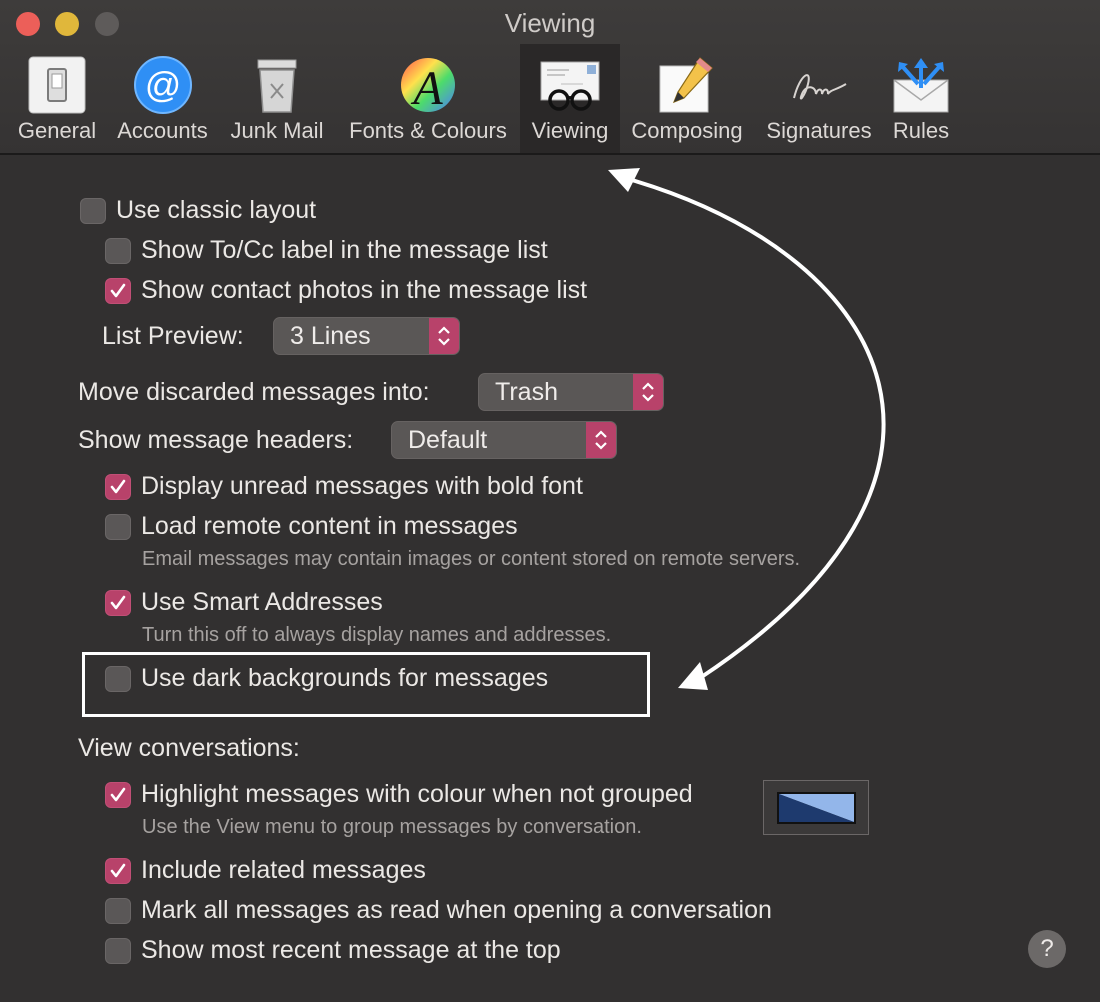 Image resolution: width=1100 pixels, height=1002 pixels. I want to click on pencil-note-icon, so click(687, 85).